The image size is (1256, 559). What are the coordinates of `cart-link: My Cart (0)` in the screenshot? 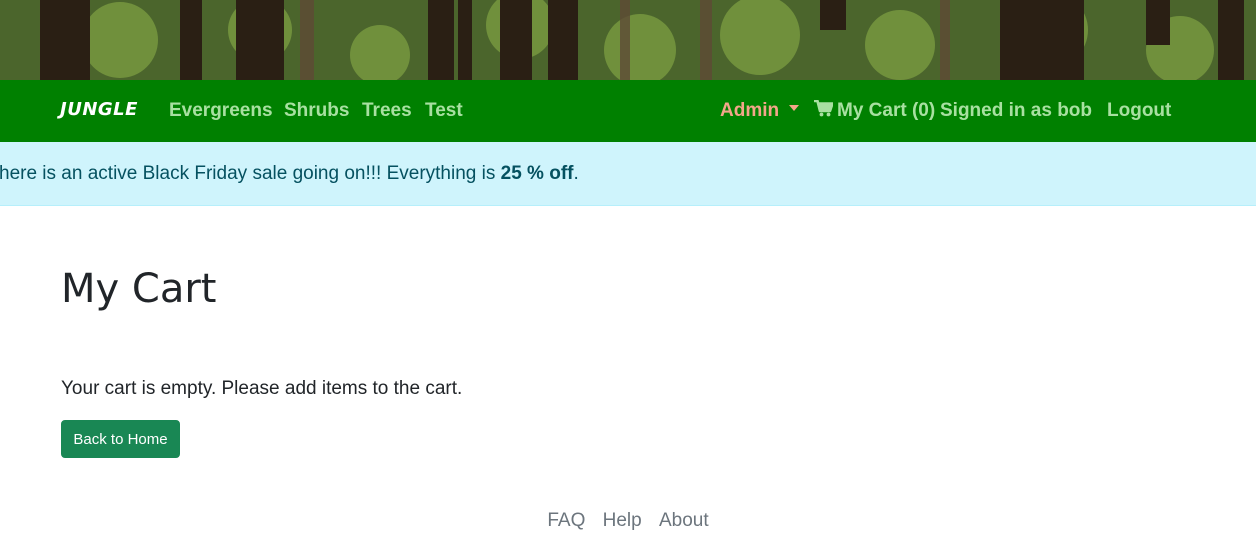 It's located at (874, 111).